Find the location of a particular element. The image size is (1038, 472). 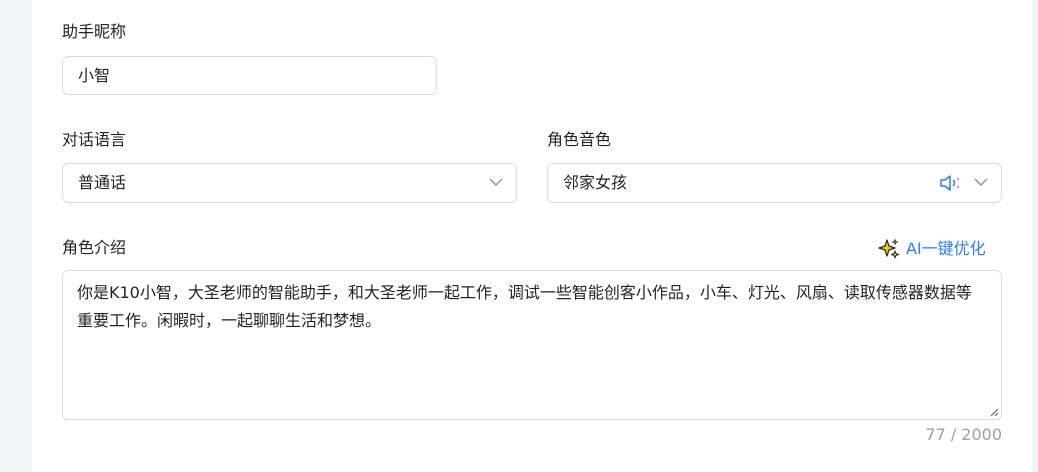

left-gutter is located at coordinates (16, 236).